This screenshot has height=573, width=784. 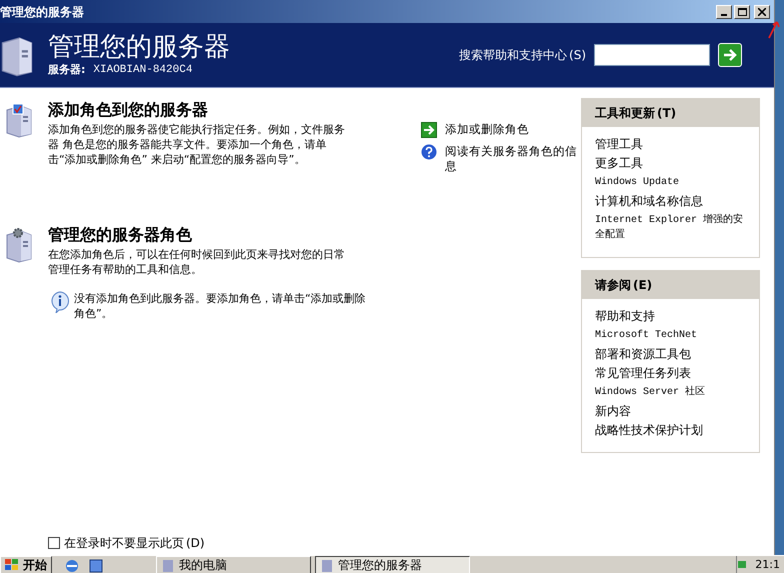 I want to click on panel-link: Windows Update, so click(x=670, y=182).